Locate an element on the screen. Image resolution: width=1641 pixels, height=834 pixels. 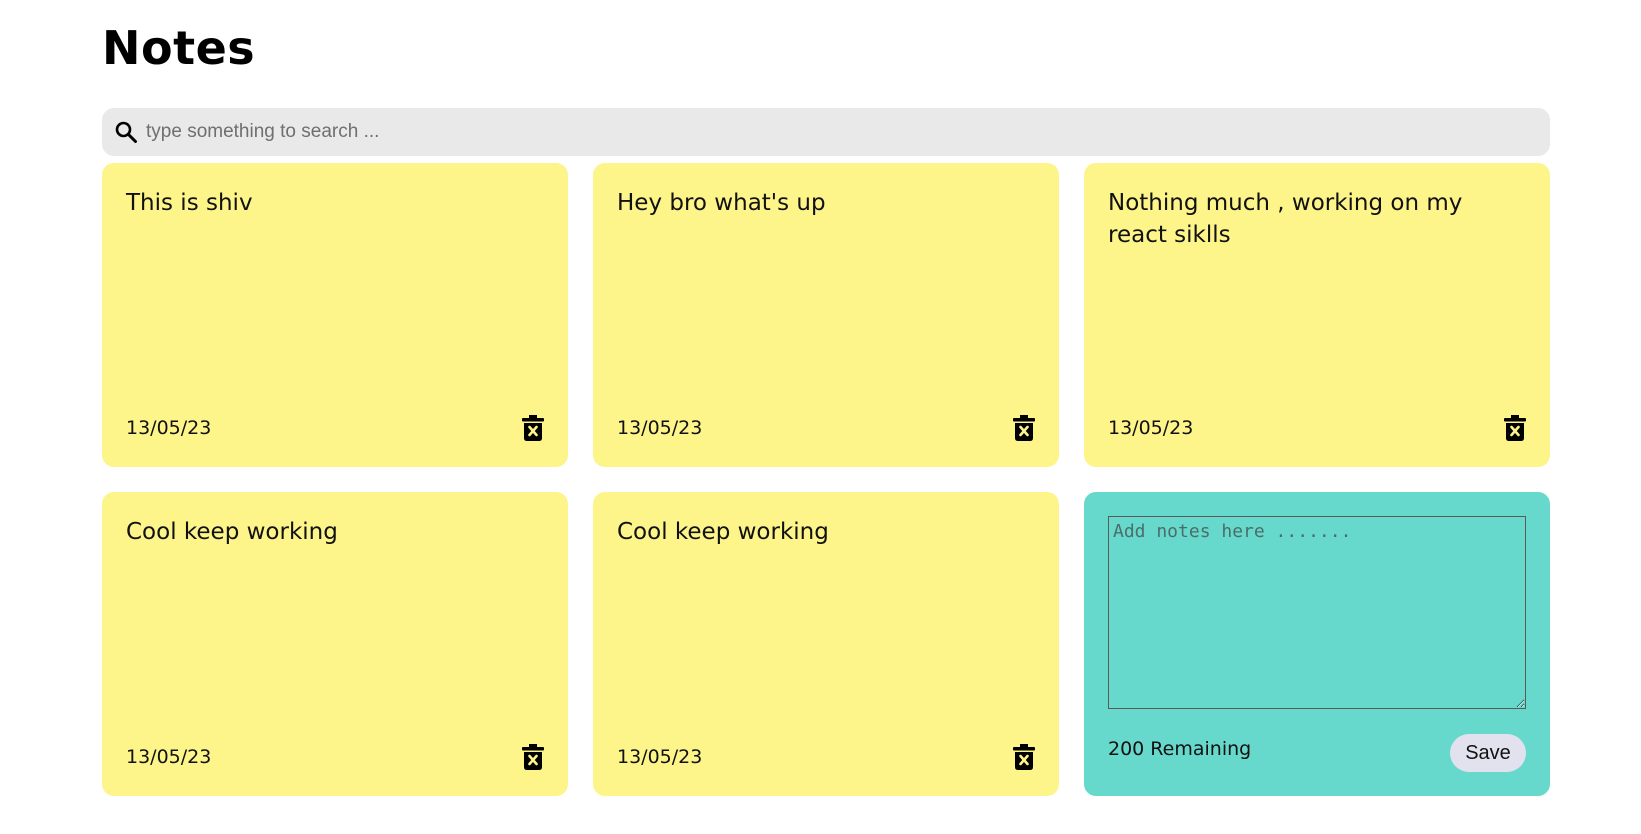
page-title: Notes is located at coordinates (179, 48).